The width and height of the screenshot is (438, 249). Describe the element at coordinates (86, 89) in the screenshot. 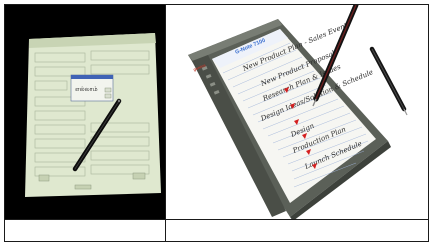

I see `screen-dialog-text: எல்லாம்` at that location.